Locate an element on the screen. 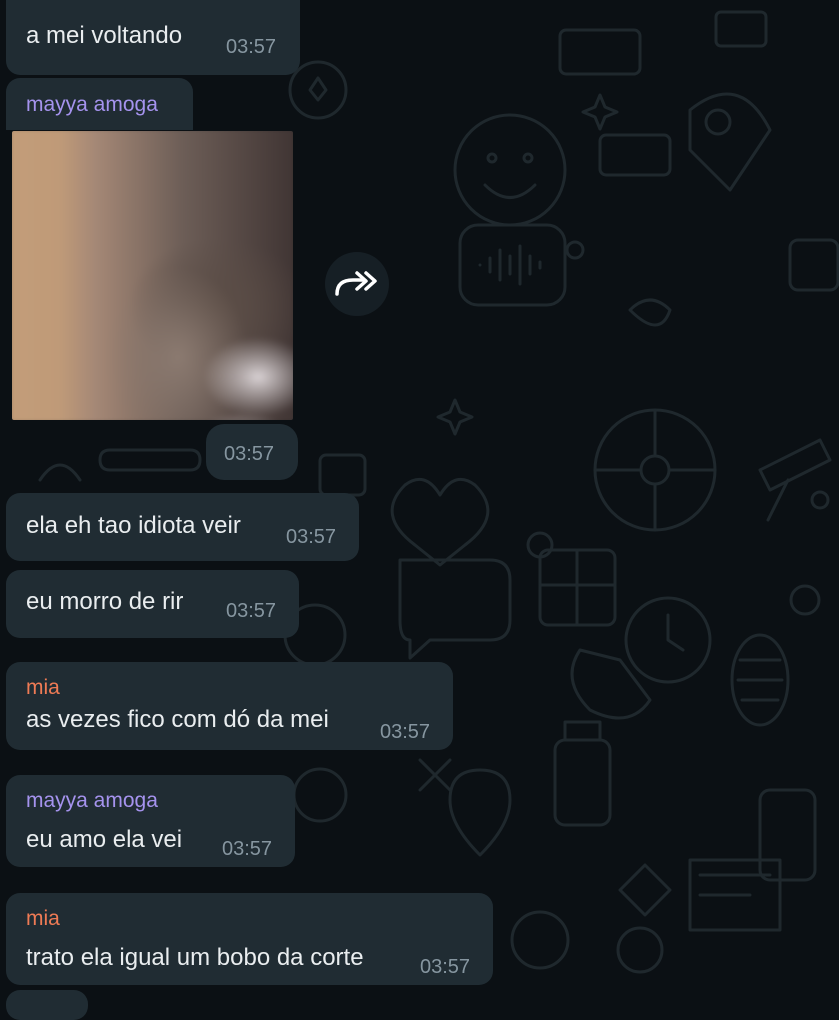 The height and width of the screenshot is (1020, 839). message-text: as vezes fico com dó da mei is located at coordinates (177, 719).